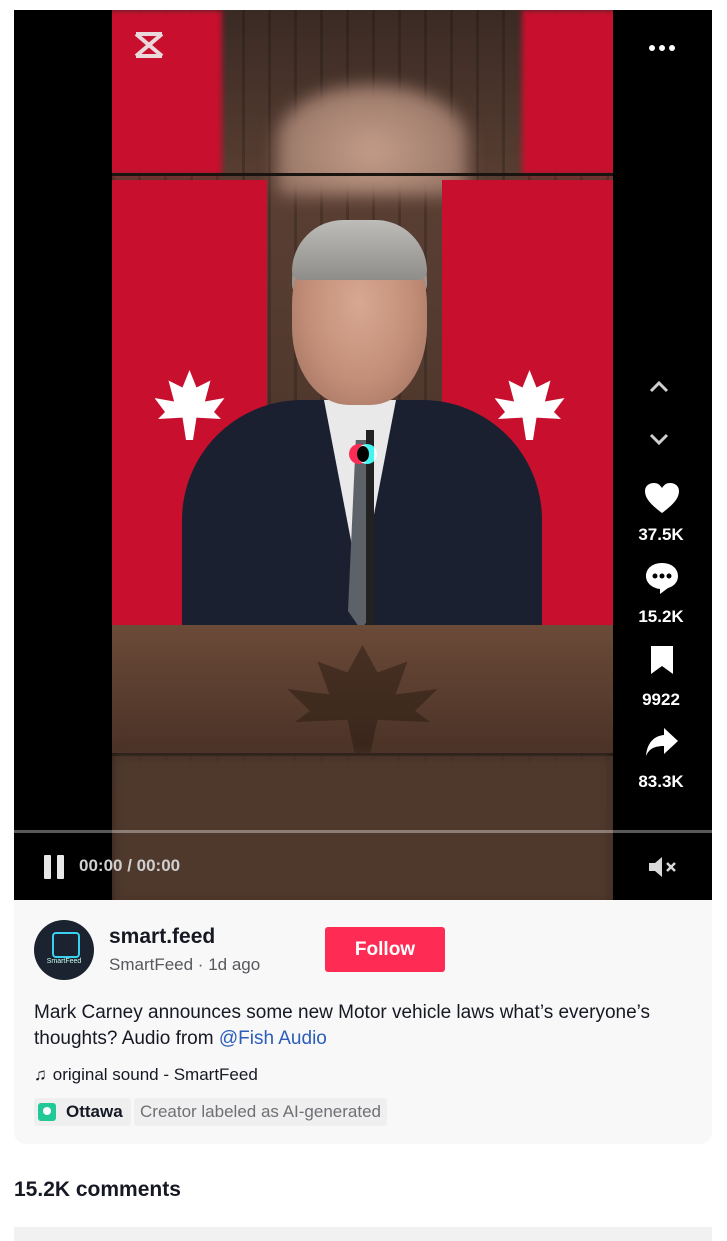 This screenshot has height=1241, width=727. I want to click on sound-link: ♫ original sound - SmartFeed, so click(146, 1075).